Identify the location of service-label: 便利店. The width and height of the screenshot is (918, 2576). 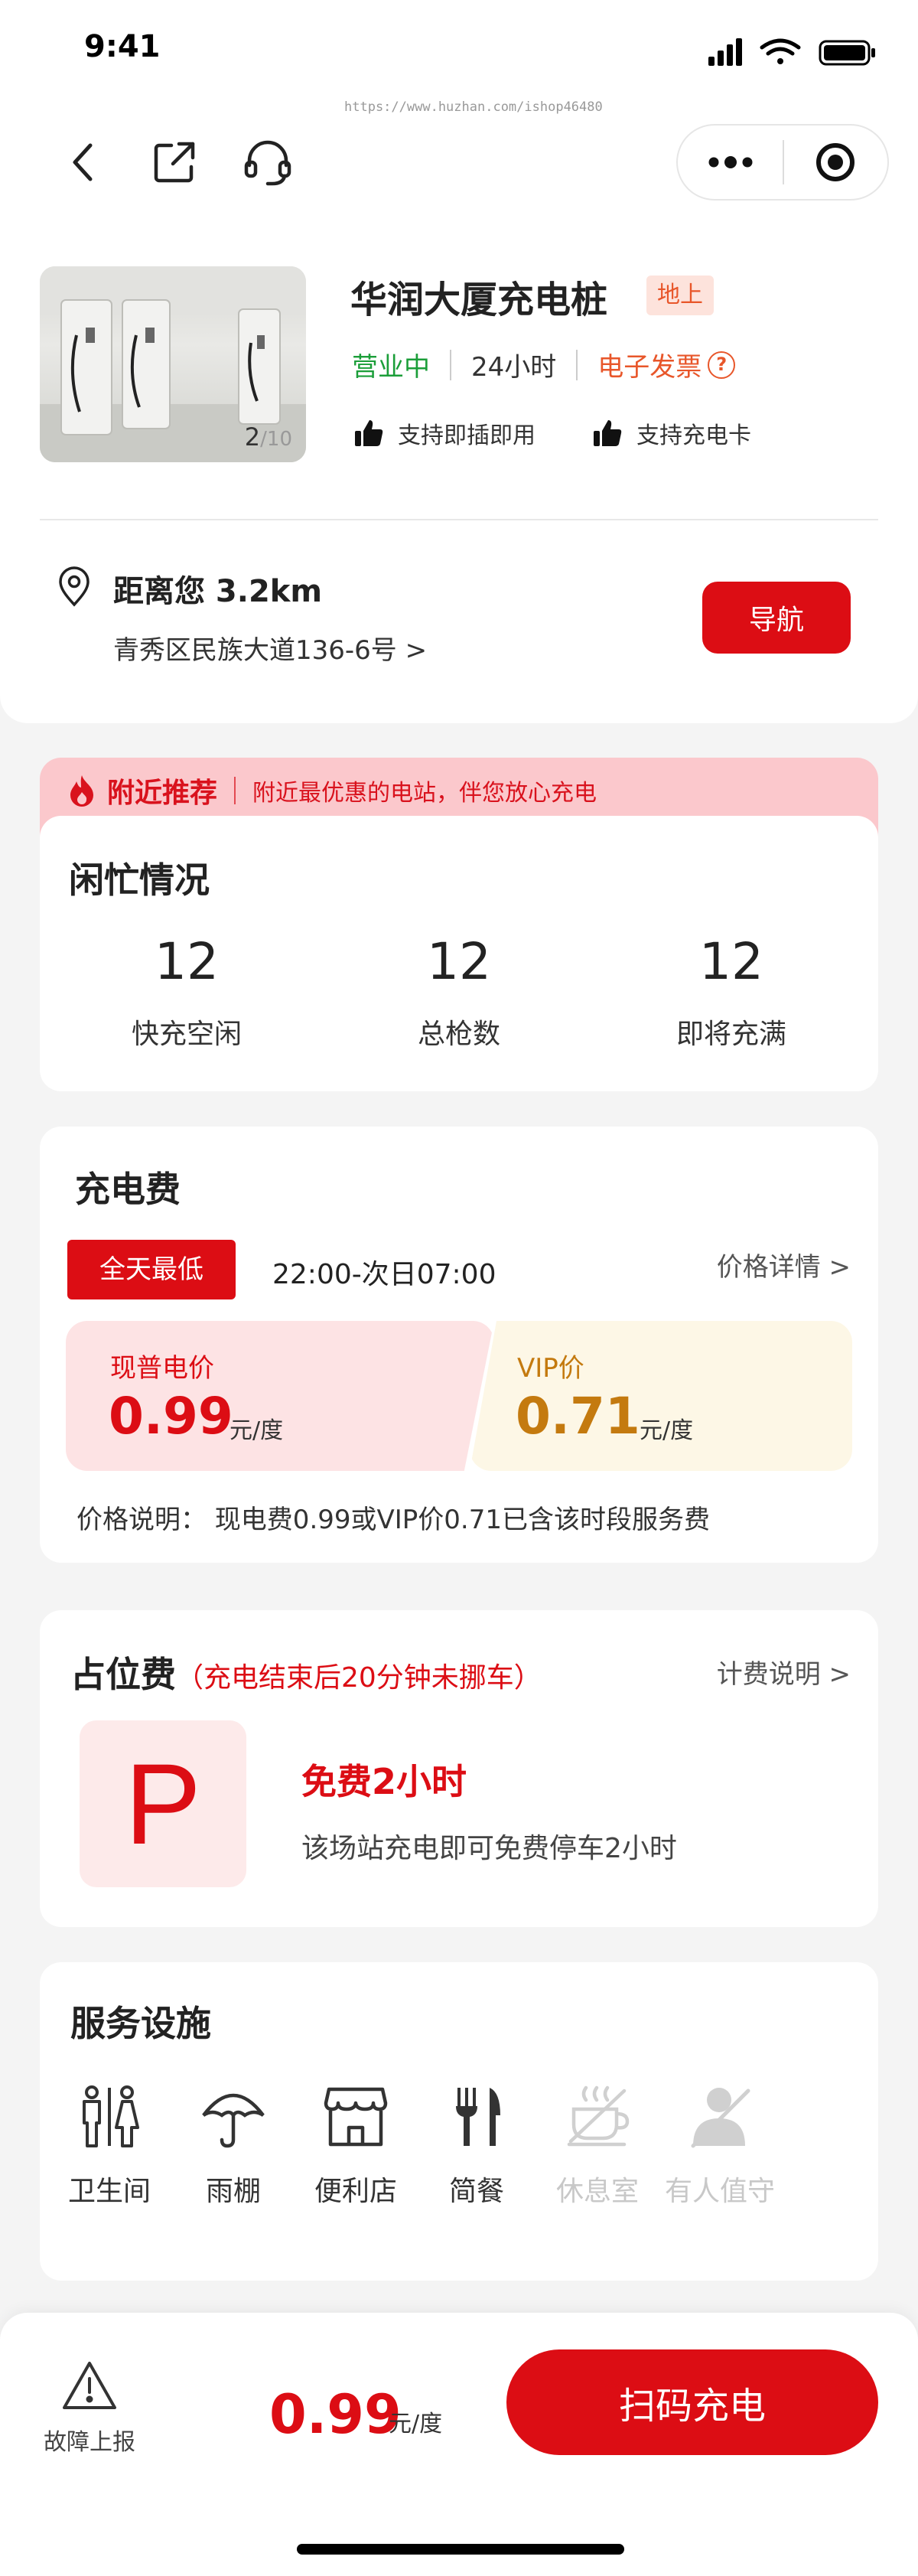
(355, 2191).